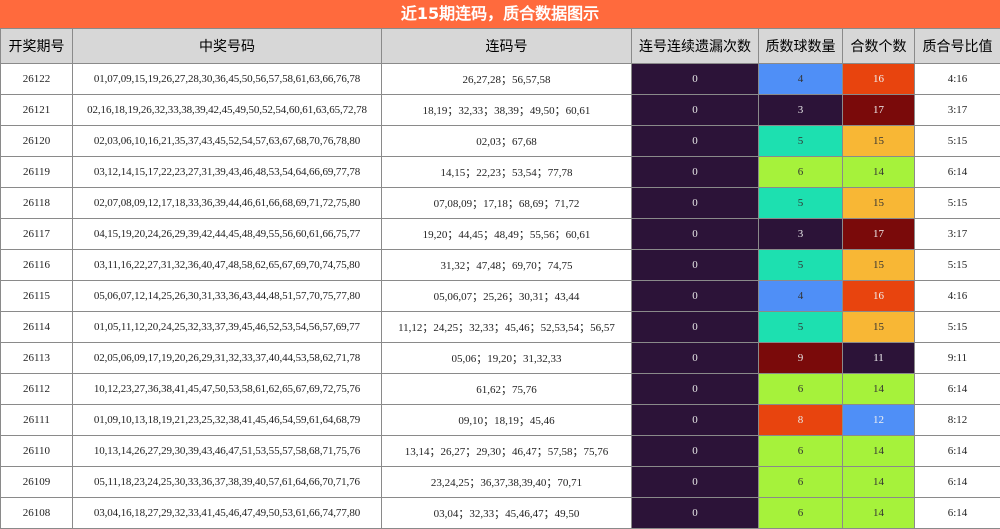 This screenshot has width=1000, height=529. Describe the element at coordinates (507, 46) in the screenshot. I see `header-consecutive: 连码号` at that location.